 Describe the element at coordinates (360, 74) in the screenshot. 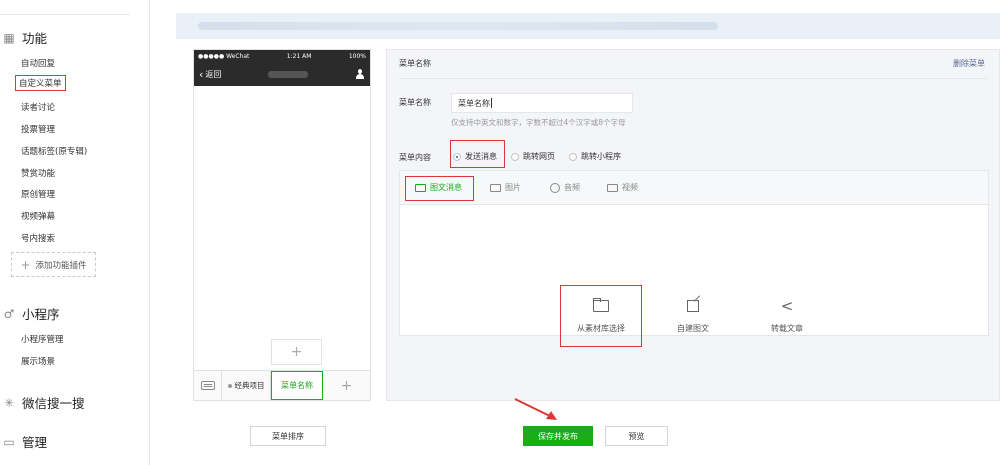

I see `user-icon` at that location.